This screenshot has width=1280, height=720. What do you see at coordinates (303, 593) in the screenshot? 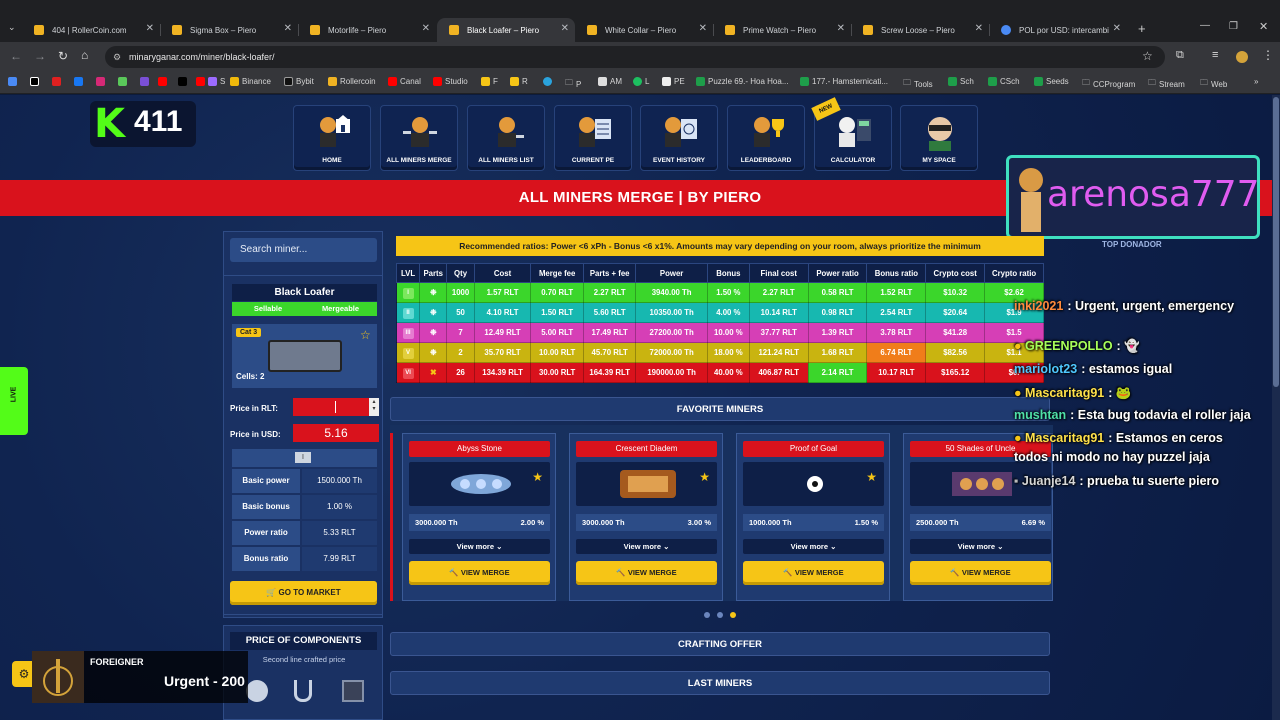
I see `go-to-market-button: 🛒 GO TO MARKET` at bounding box center [303, 593].